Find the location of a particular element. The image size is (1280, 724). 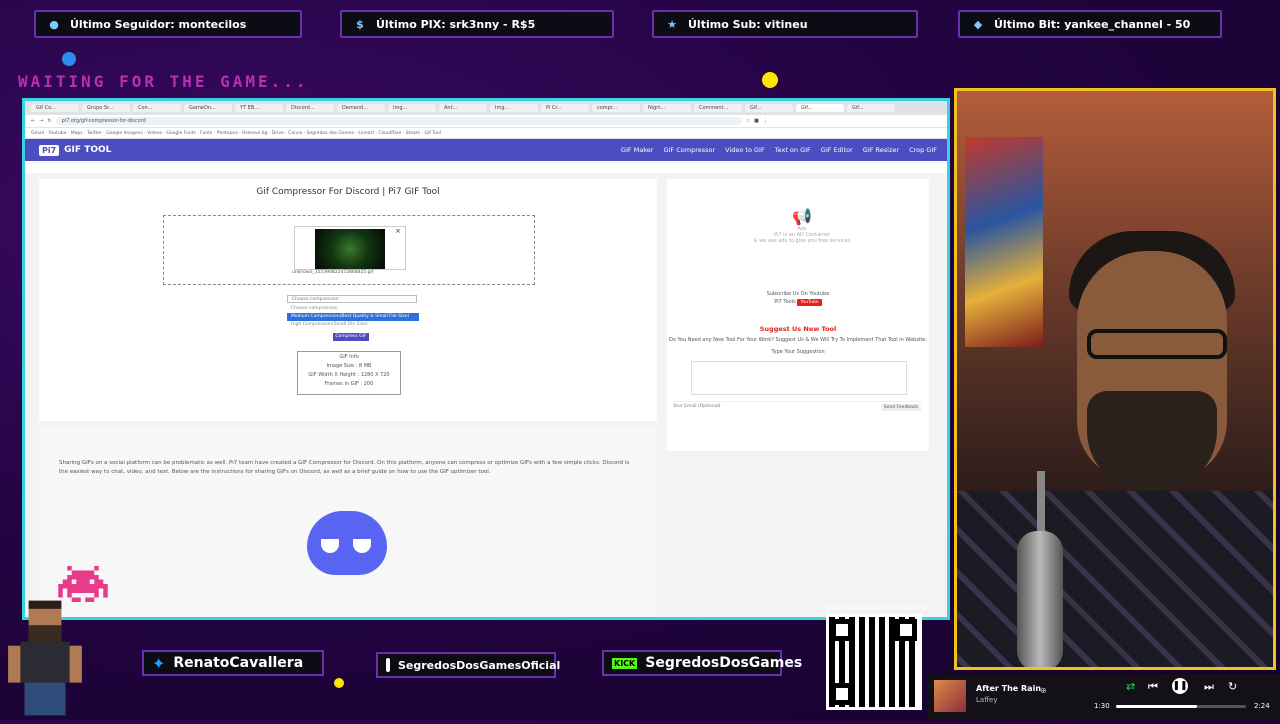

twitter-badge: ✦ RenatoCavallera is located at coordinates (233, 663).